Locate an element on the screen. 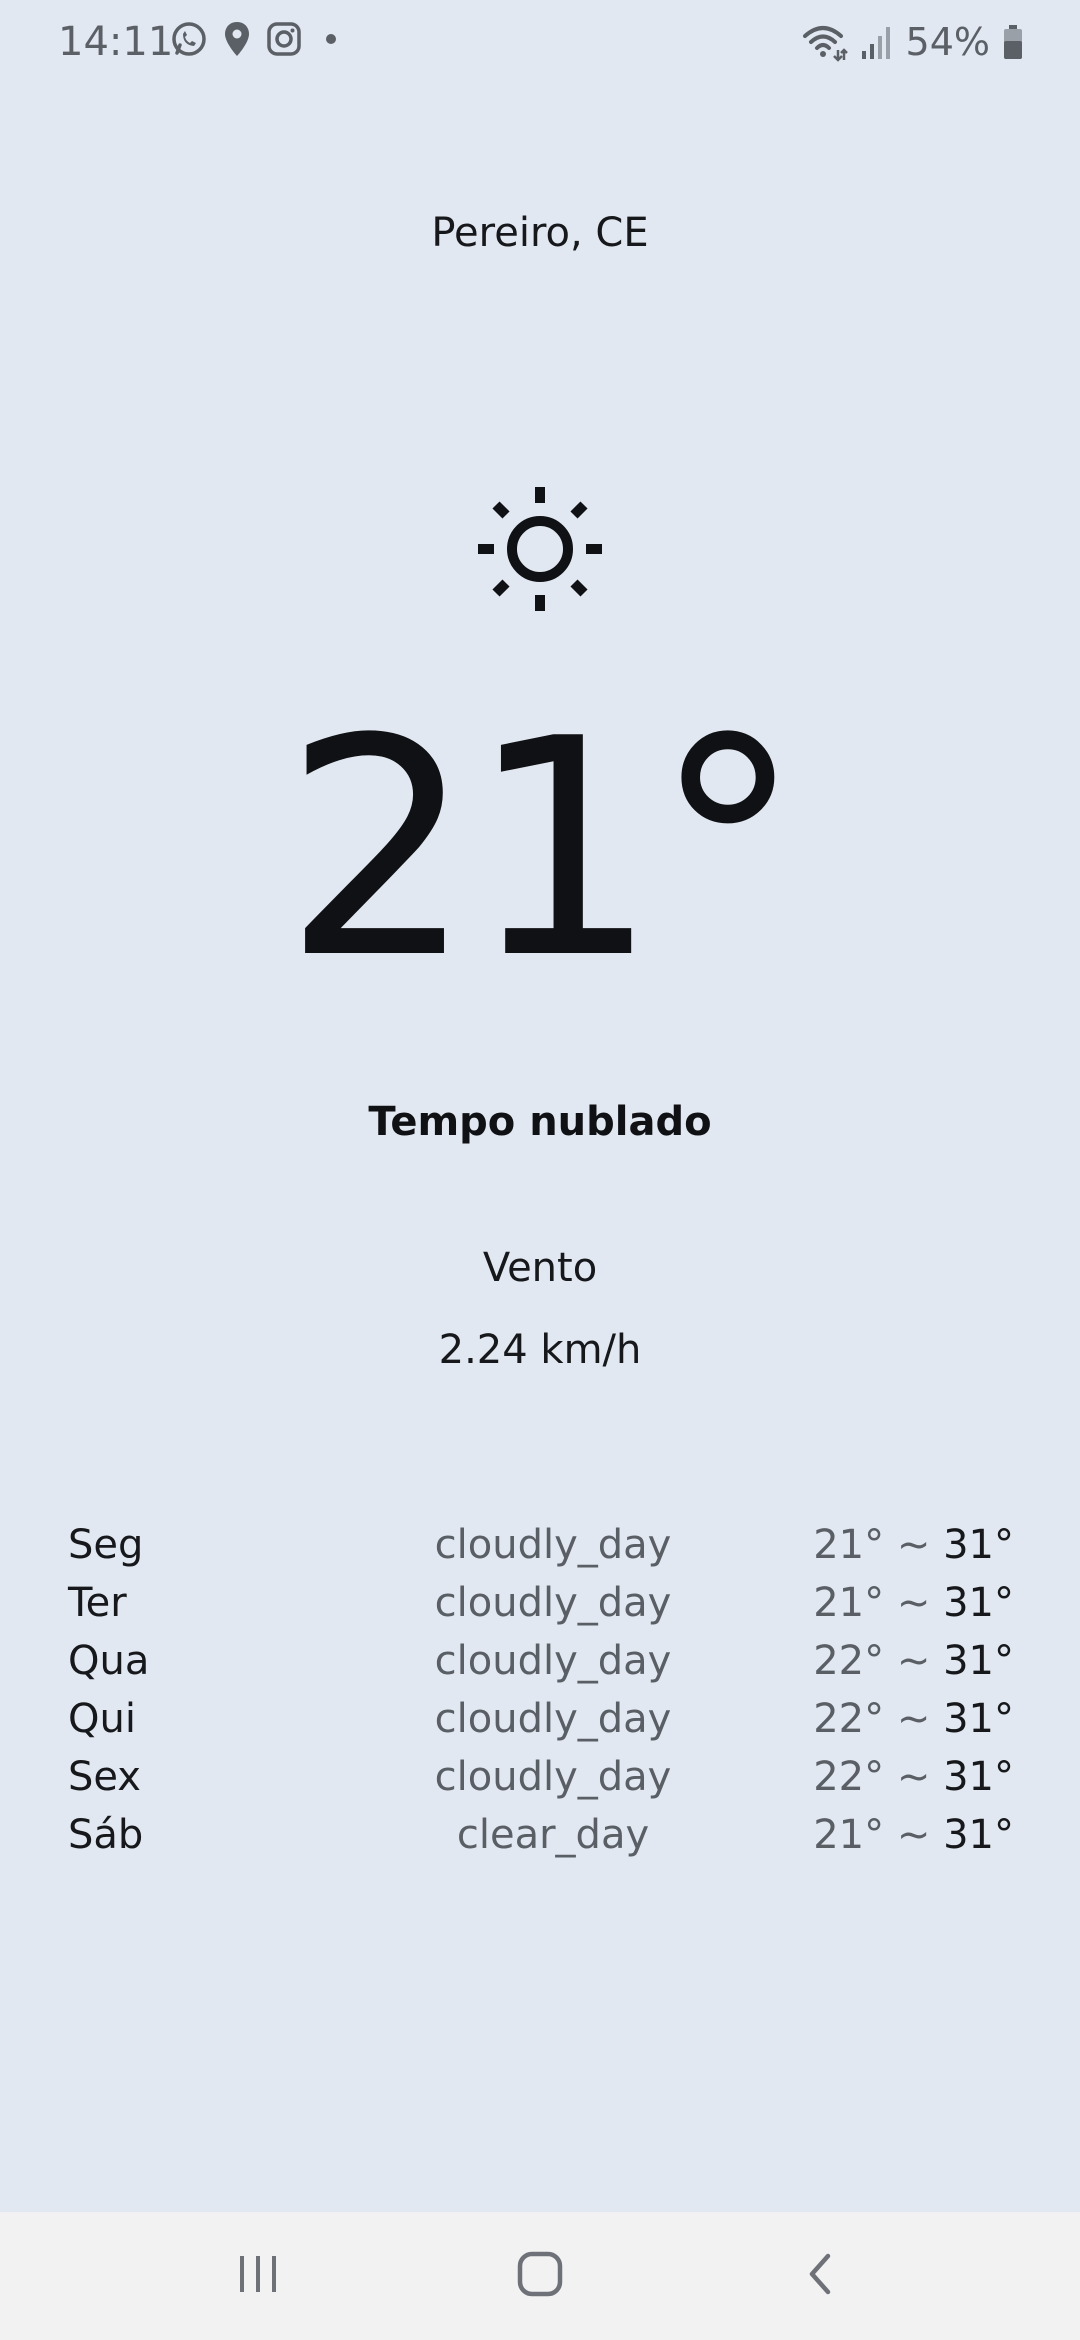 The height and width of the screenshot is (2340, 1080). signal-icon is located at coordinates (877, 42).